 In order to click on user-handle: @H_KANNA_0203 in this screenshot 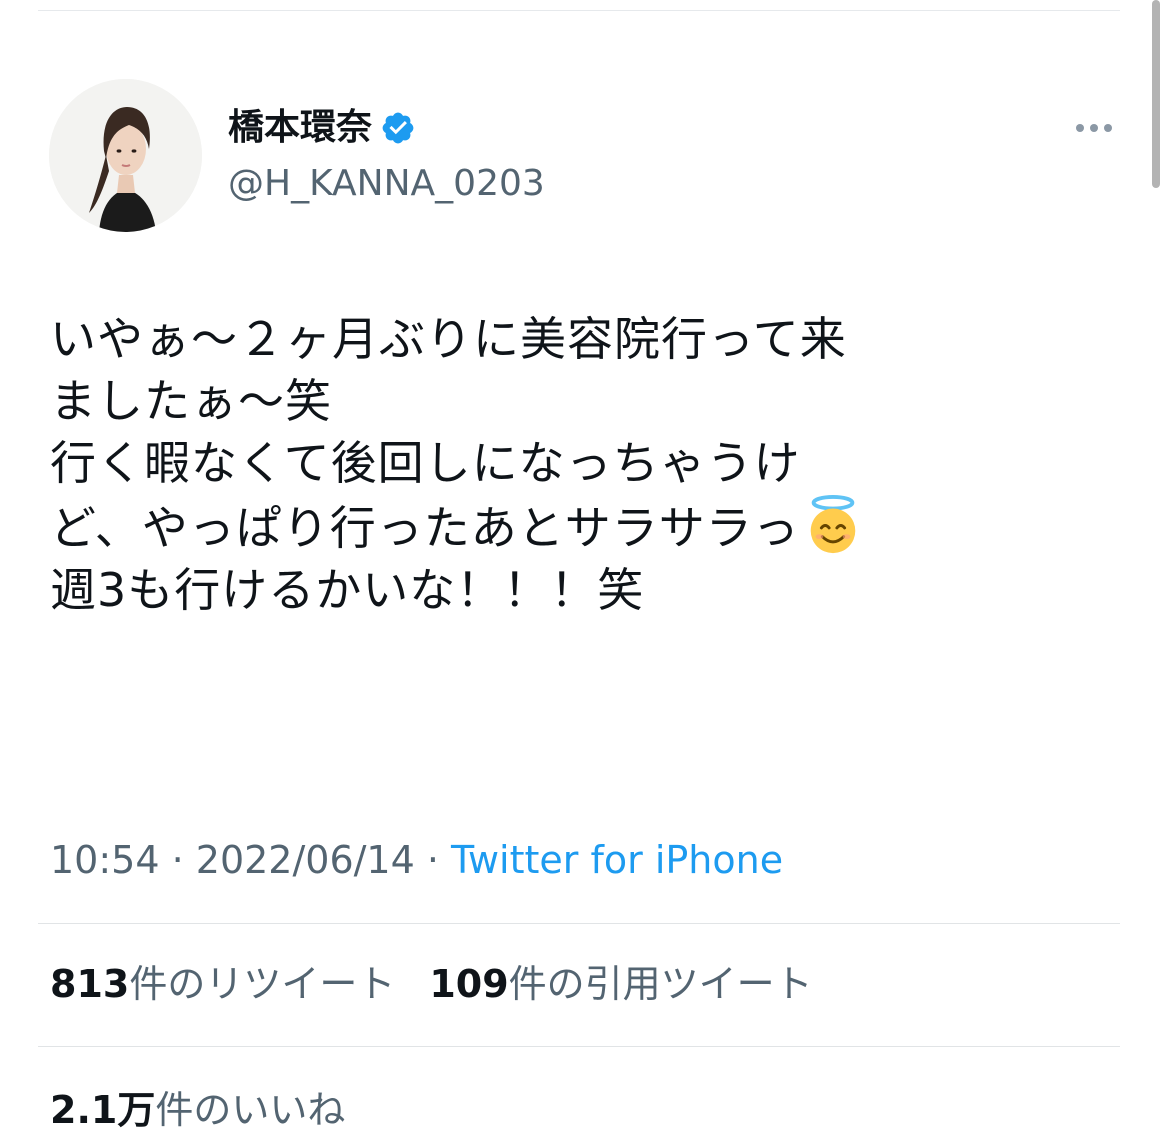, I will do `click(386, 184)`.